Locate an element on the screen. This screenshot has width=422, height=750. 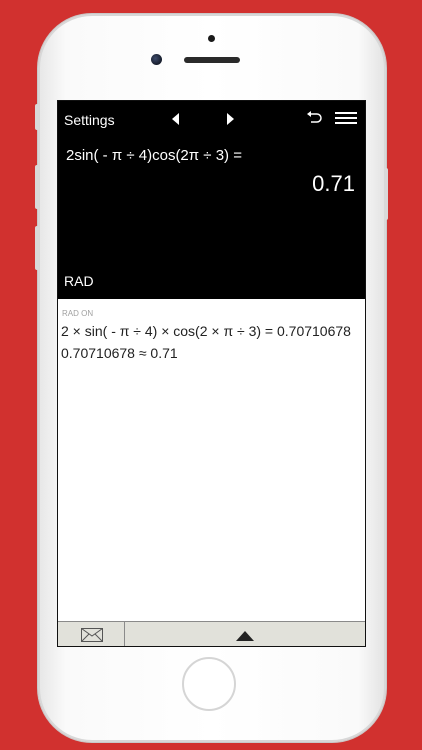
top-bar: Settings is located at coordinates (211, 121).